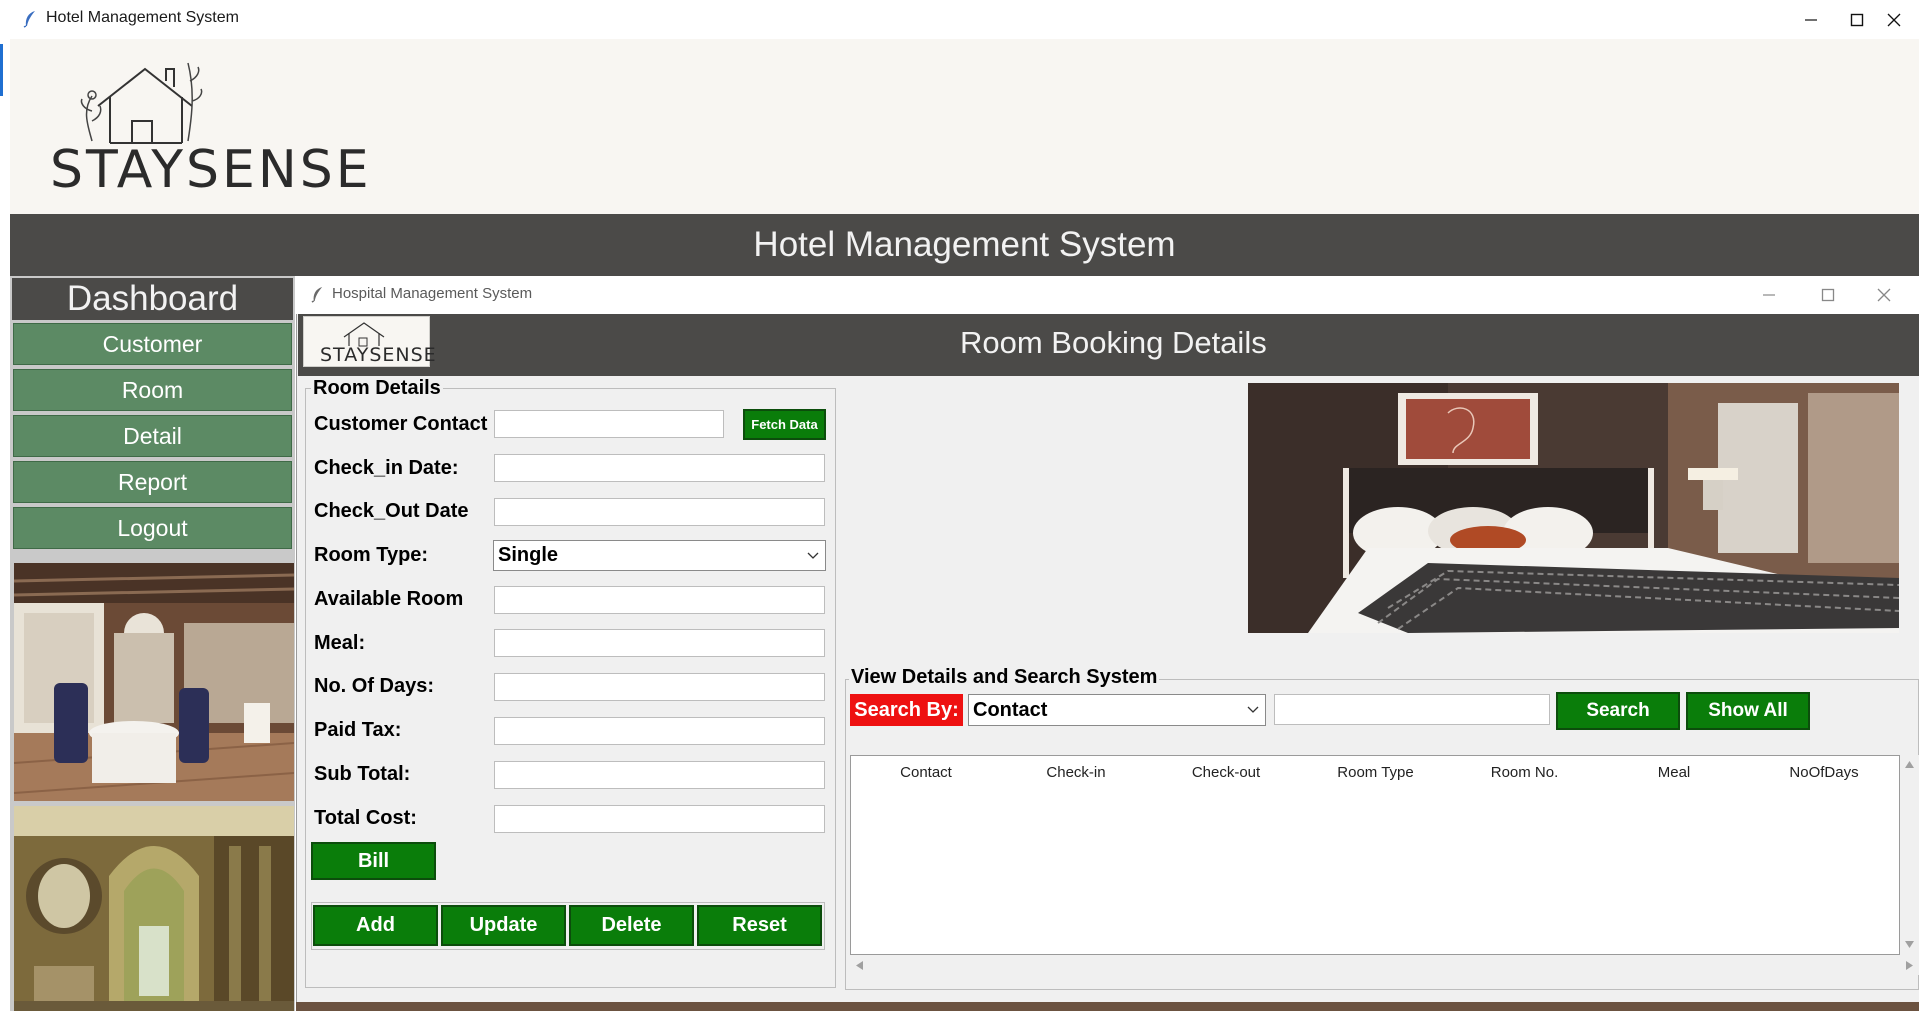 The height and width of the screenshot is (1011, 1919). I want to click on column-header-no-of-days: NoOfDays, so click(1824, 772).